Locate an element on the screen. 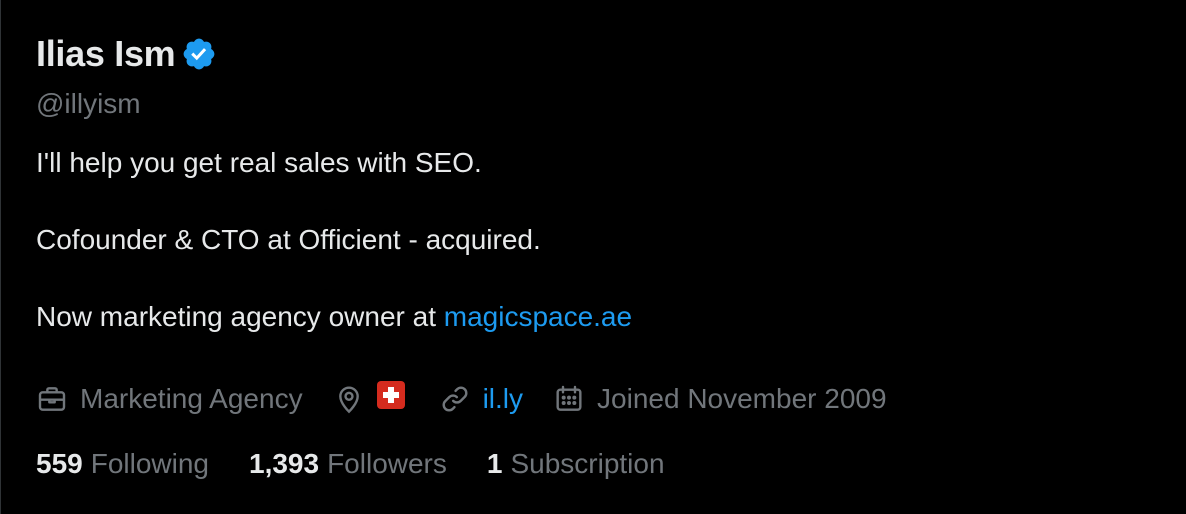  verified-badge-icon is located at coordinates (199, 54).